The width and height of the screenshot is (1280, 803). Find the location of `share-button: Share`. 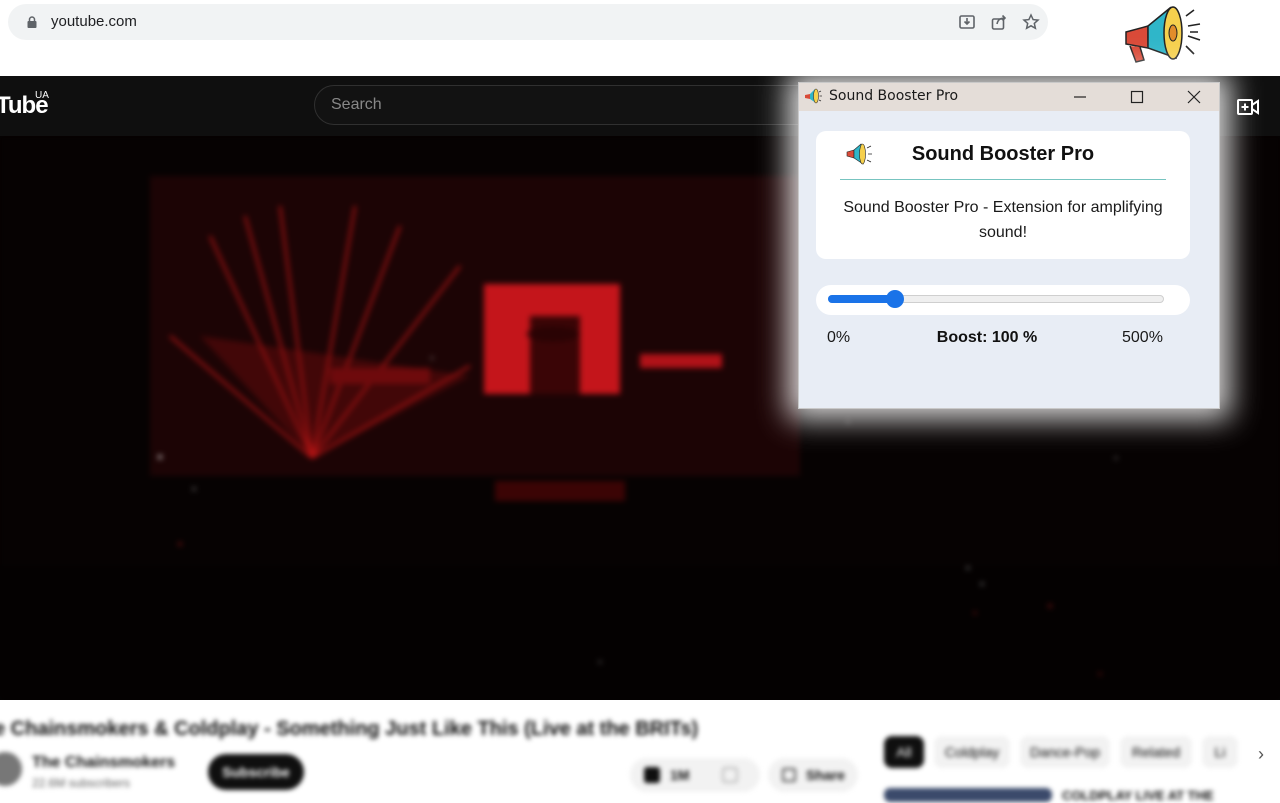

share-button: Share is located at coordinates (813, 775).